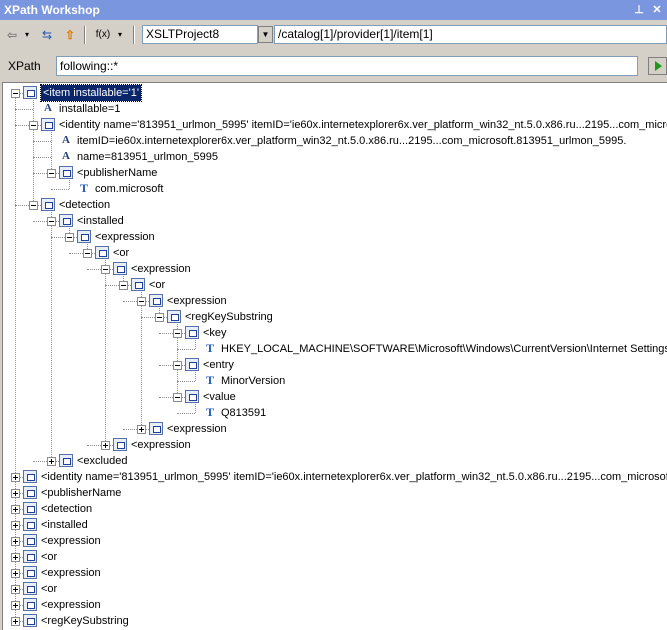 Image resolution: width=667 pixels, height=630 pixels. I want to click on tree-node: Ainstallable=1, so click(335, 109).